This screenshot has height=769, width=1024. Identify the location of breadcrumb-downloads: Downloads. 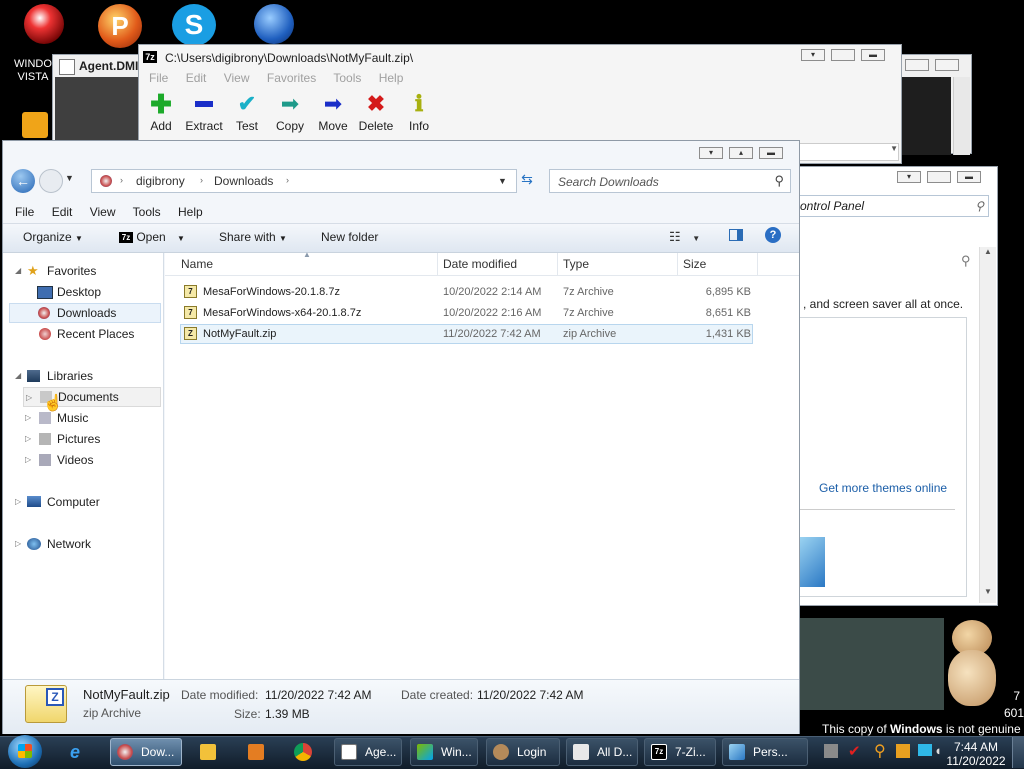
(243, 181).